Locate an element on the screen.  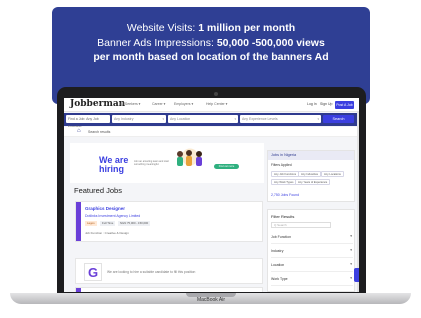
site-logo: Jobberman is located at coordinates (97, 104).